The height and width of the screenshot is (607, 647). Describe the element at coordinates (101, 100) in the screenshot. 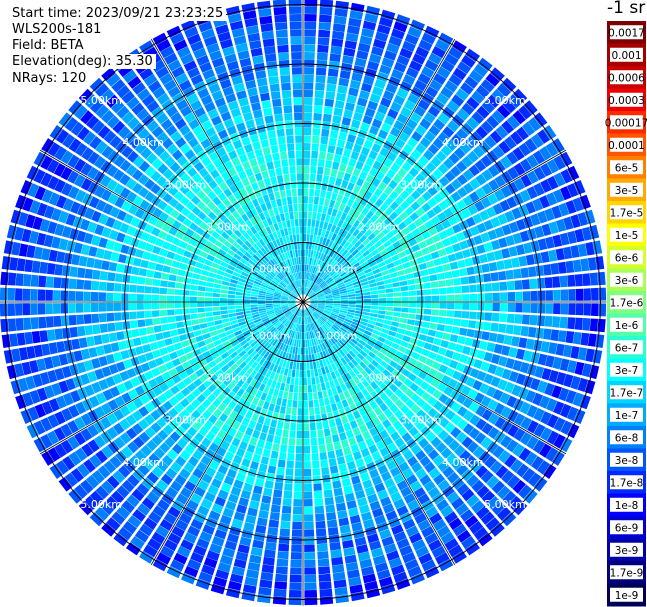

I see `range-ring-label: 5.00km` at that location.